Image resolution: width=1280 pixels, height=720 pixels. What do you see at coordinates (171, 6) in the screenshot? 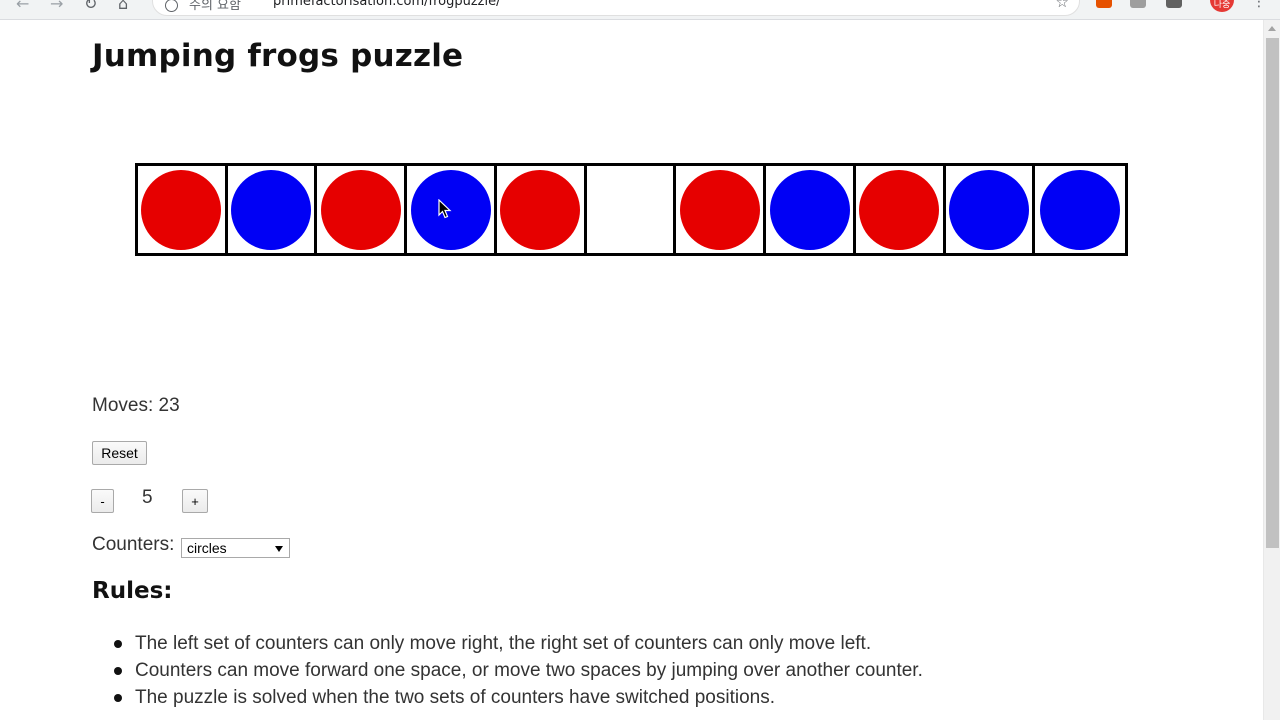
I see `info-icon` at bounding box center [171, 6].